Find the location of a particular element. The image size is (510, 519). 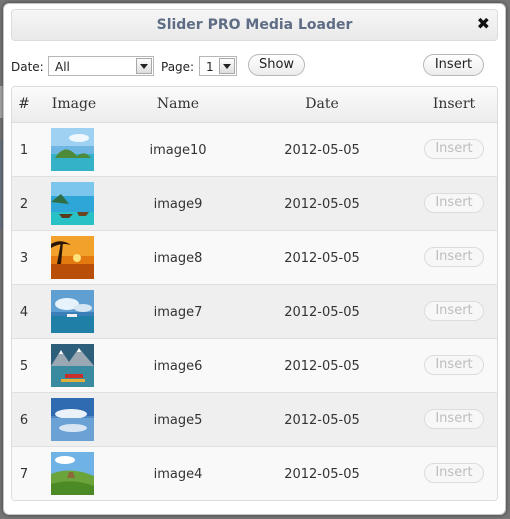

table-row: 4 image7 2012-05-05 Insert is located at coordinates (254, 312).